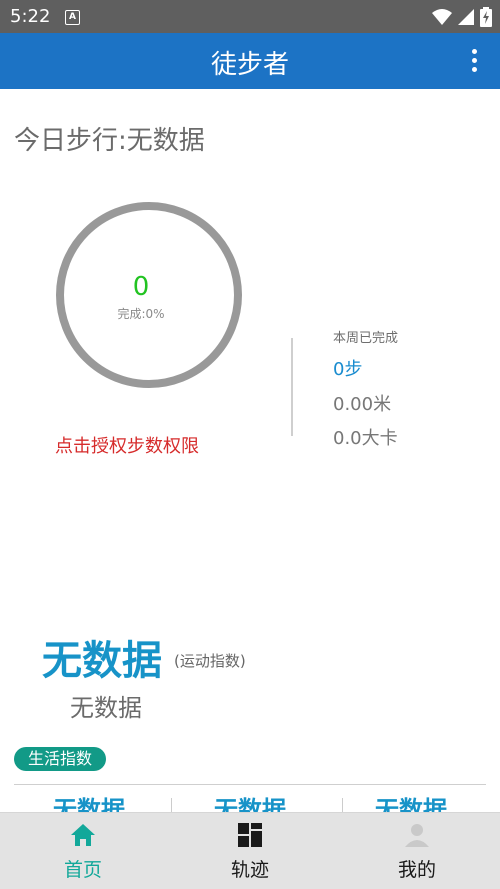  I want to click on nav-home-label: 首页, so click(82, 870).